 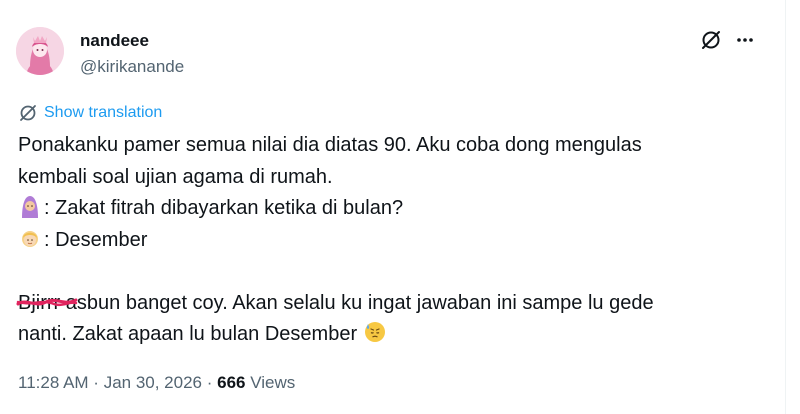 I want to click on show-translation-link: Show translation, so click(x=90, y=113).